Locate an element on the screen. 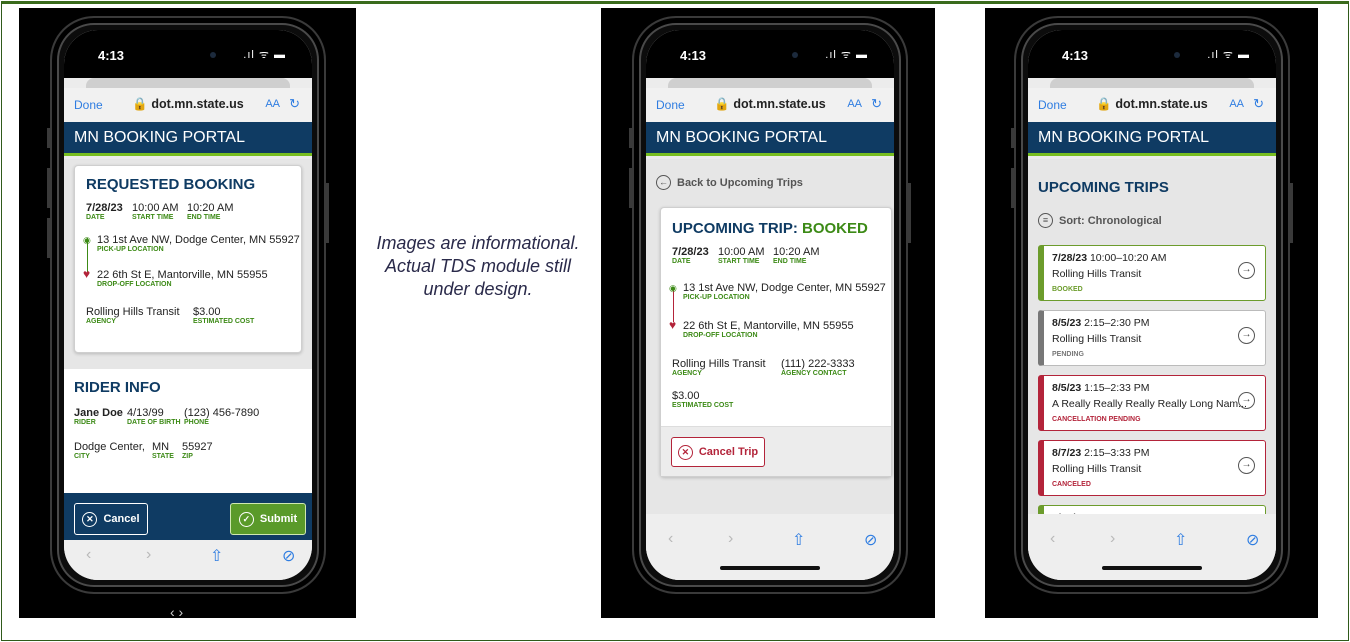  dropoff-label: DROP-OFF LOCATION is located at coordinates (134, 284).